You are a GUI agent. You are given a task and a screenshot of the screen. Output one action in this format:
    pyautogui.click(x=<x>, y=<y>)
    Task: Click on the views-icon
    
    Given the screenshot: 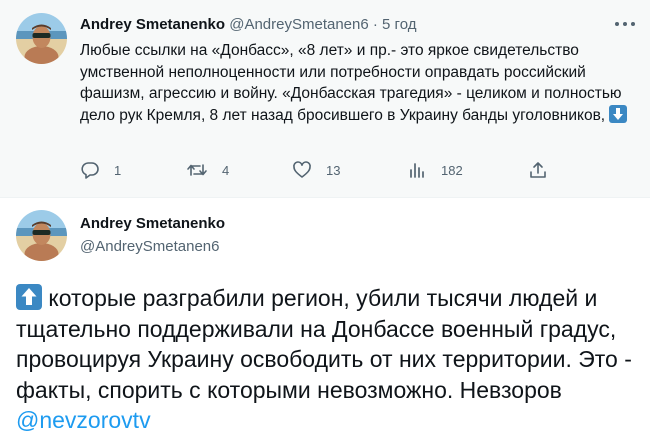 What is the action you would take?
    pyautogui.click(x=417, y=170)
    